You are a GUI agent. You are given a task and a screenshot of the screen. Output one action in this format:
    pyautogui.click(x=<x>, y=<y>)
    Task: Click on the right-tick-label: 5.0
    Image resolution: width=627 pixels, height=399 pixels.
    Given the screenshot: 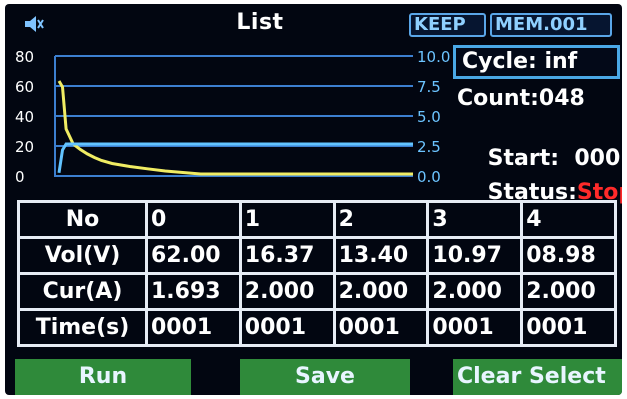 What is the action you would take?
    pyautogui.click(x=429, y=117)
    